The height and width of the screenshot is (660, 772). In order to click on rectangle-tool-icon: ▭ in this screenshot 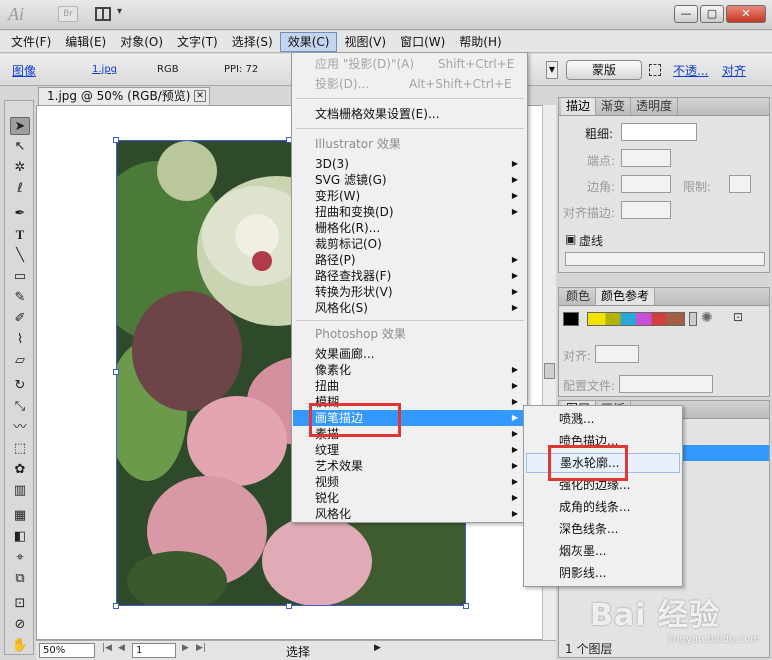, I will do `click(20, 277)`.